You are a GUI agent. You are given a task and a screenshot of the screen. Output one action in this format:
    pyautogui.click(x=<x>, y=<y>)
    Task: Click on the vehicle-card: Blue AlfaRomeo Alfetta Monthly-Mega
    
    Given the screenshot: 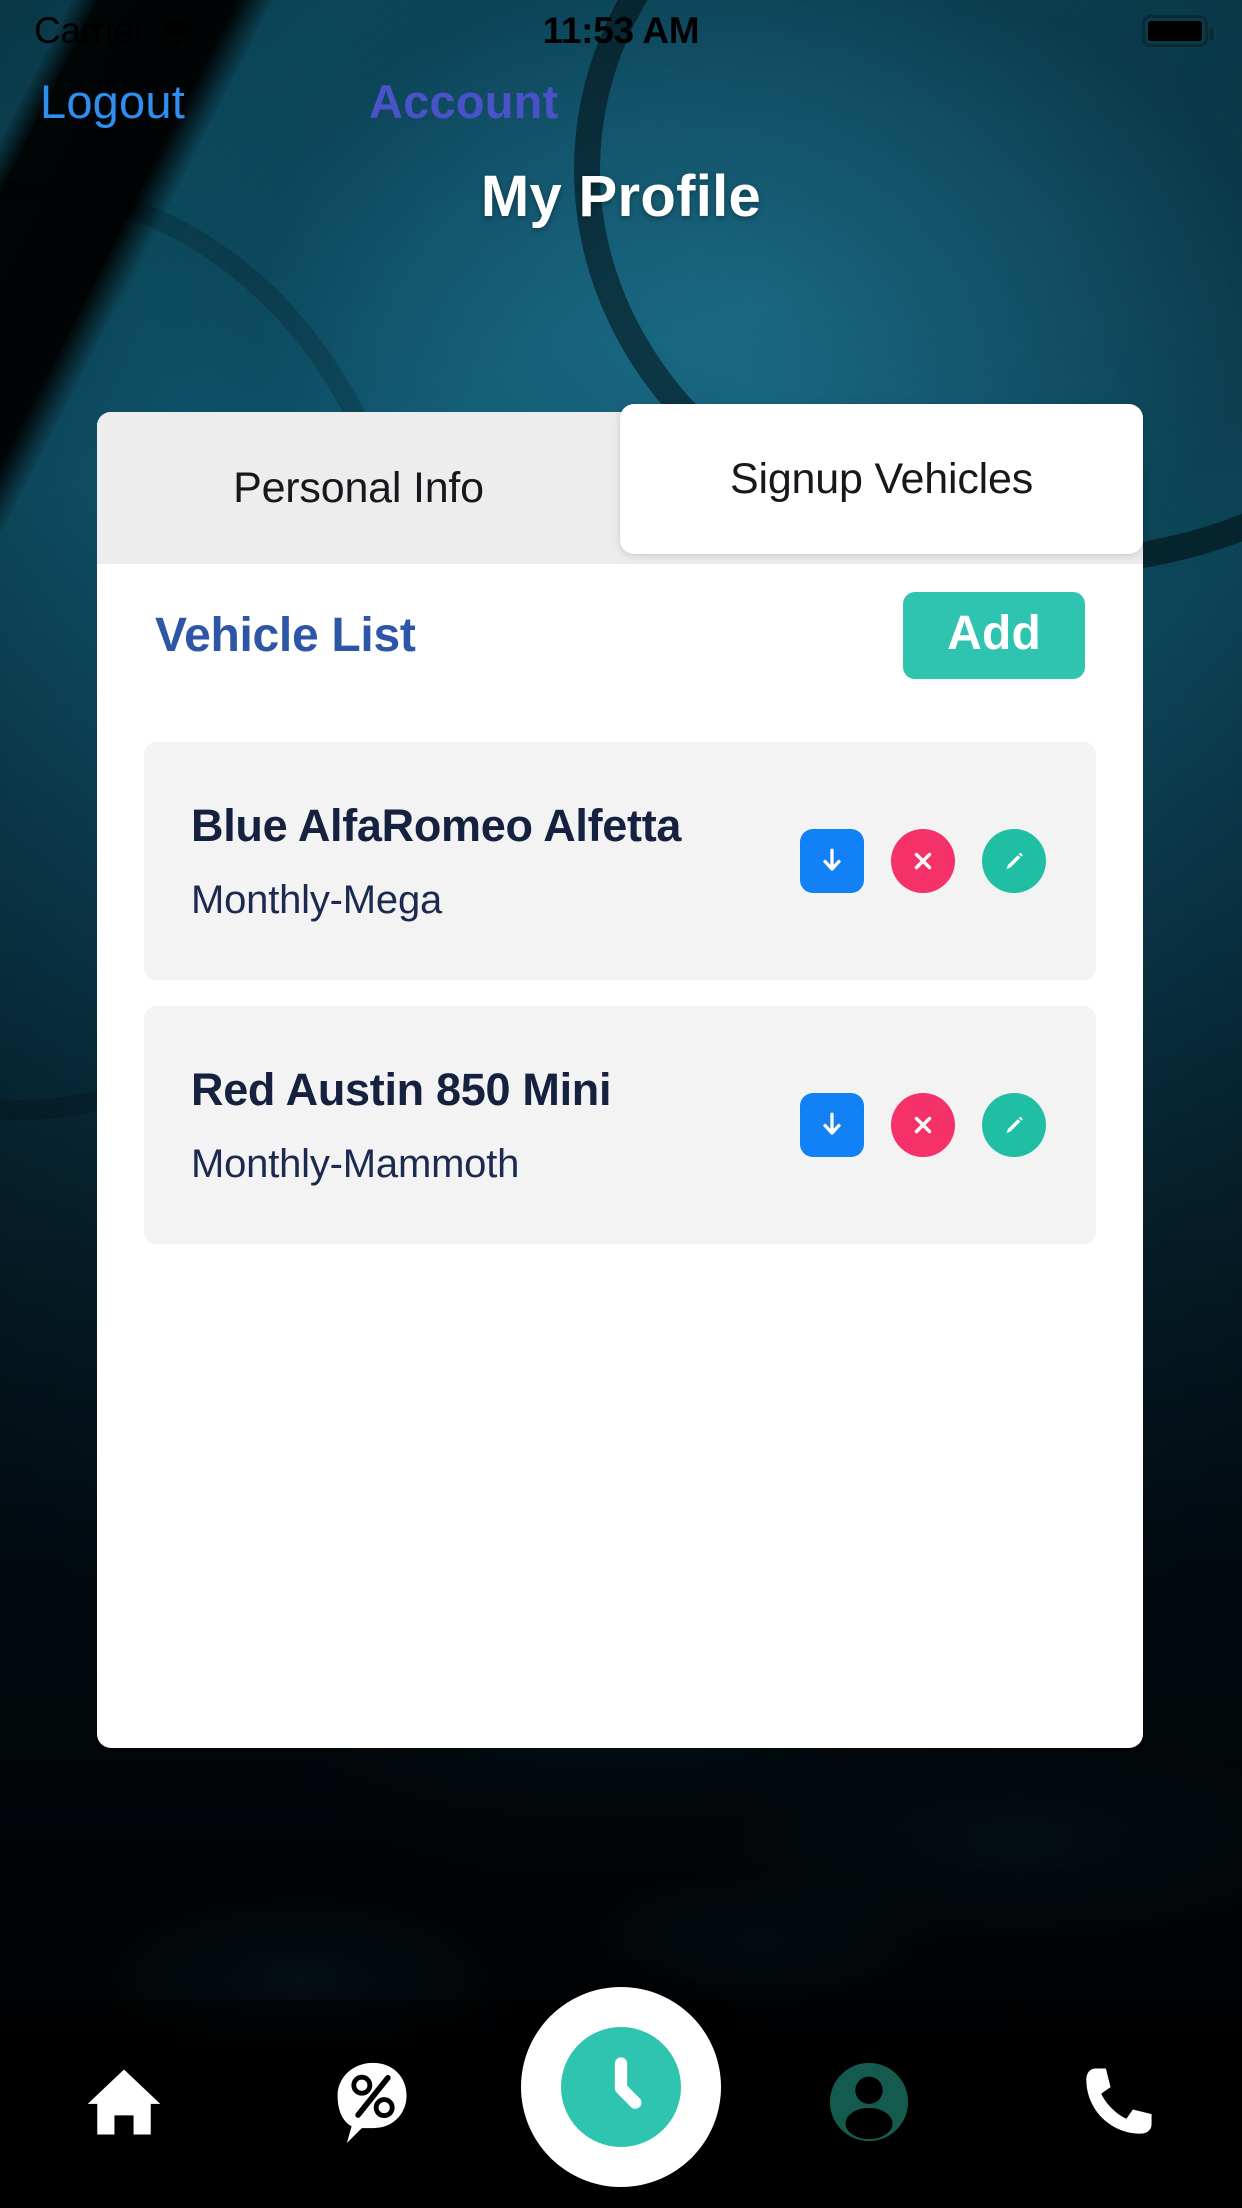 What is the action you would take?
    pyautogui.click(x=620, y=861)
    